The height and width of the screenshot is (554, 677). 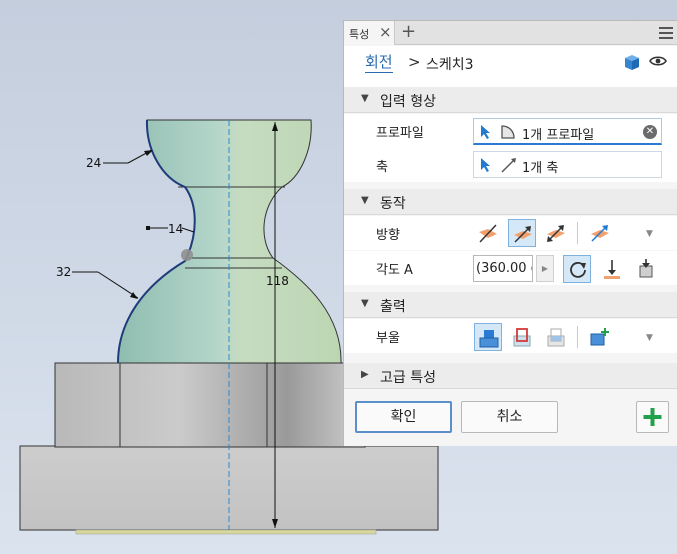 I want to click on cancel-button: 취소, so click(x=509, y=417).